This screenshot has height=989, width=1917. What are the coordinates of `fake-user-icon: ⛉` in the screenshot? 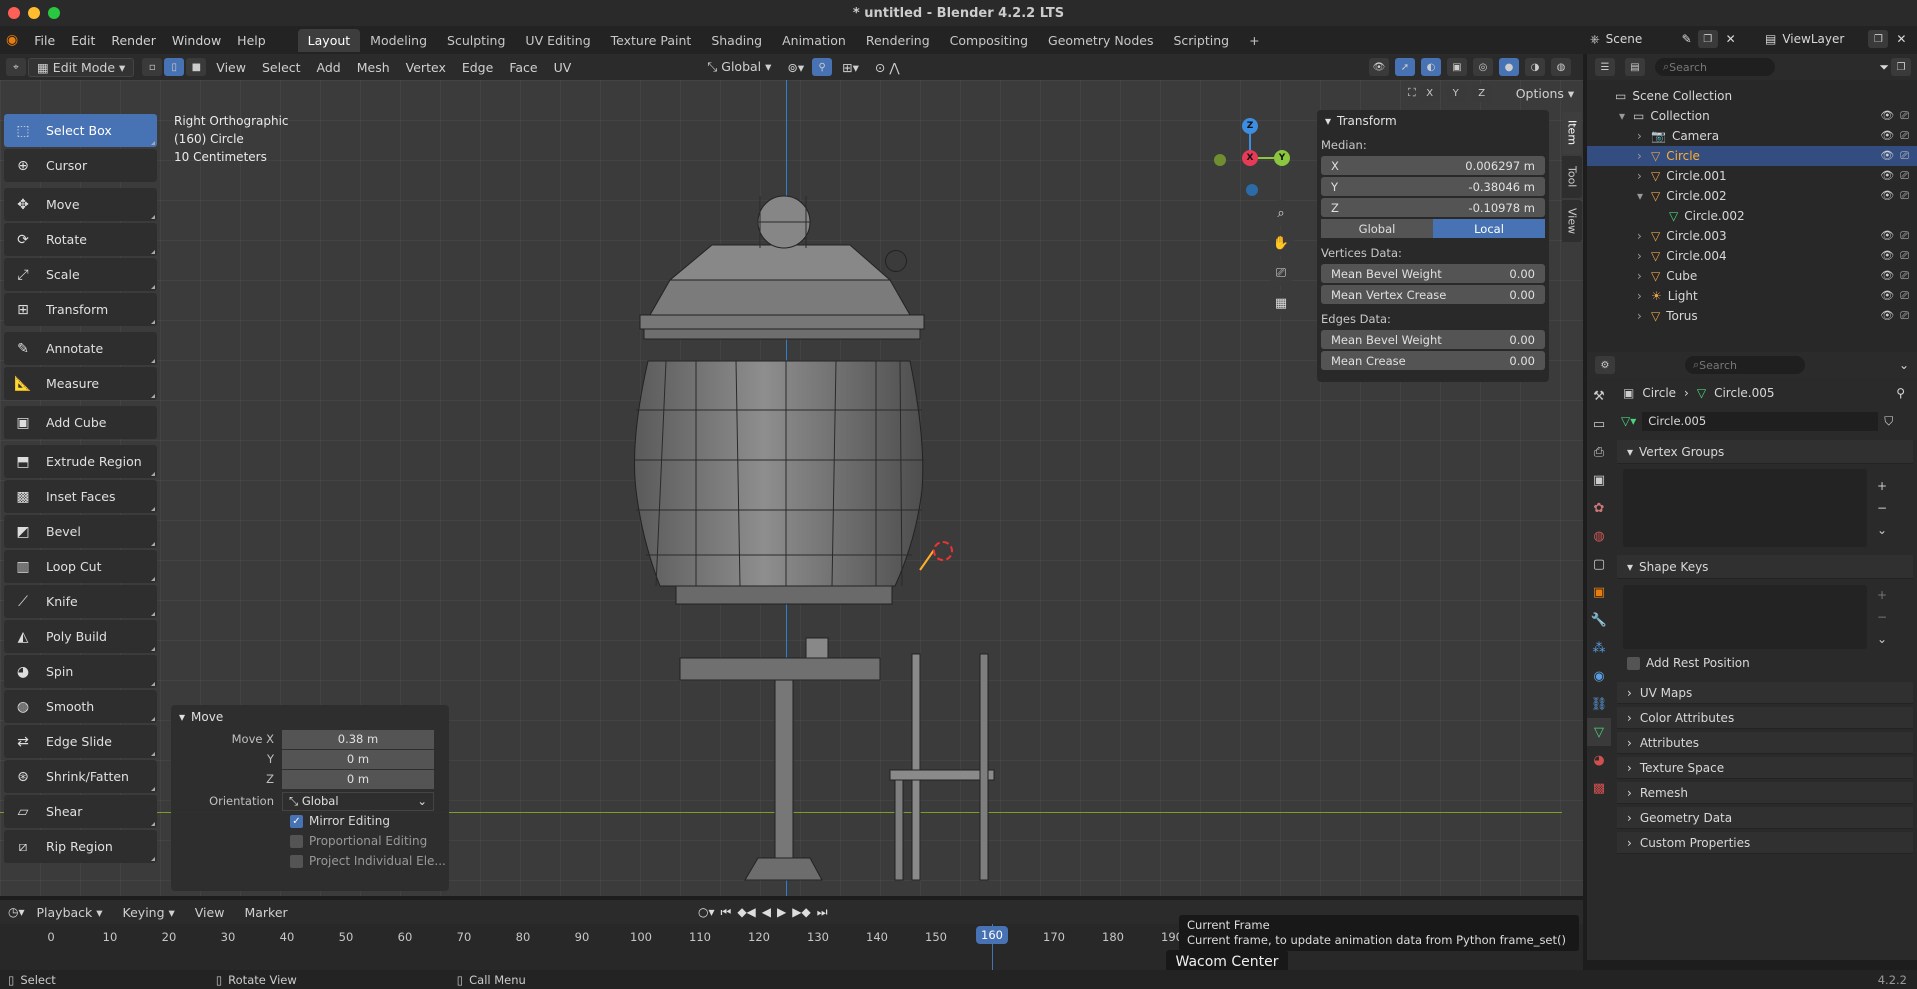 It's located at (1888, 421).